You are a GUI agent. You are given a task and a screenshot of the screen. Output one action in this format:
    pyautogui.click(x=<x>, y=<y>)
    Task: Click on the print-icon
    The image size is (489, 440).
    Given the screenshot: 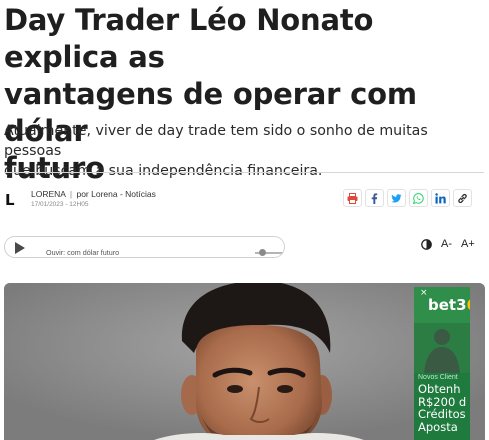 What is the action you would take?
    pyautogui.click(x=352, y=198)
    